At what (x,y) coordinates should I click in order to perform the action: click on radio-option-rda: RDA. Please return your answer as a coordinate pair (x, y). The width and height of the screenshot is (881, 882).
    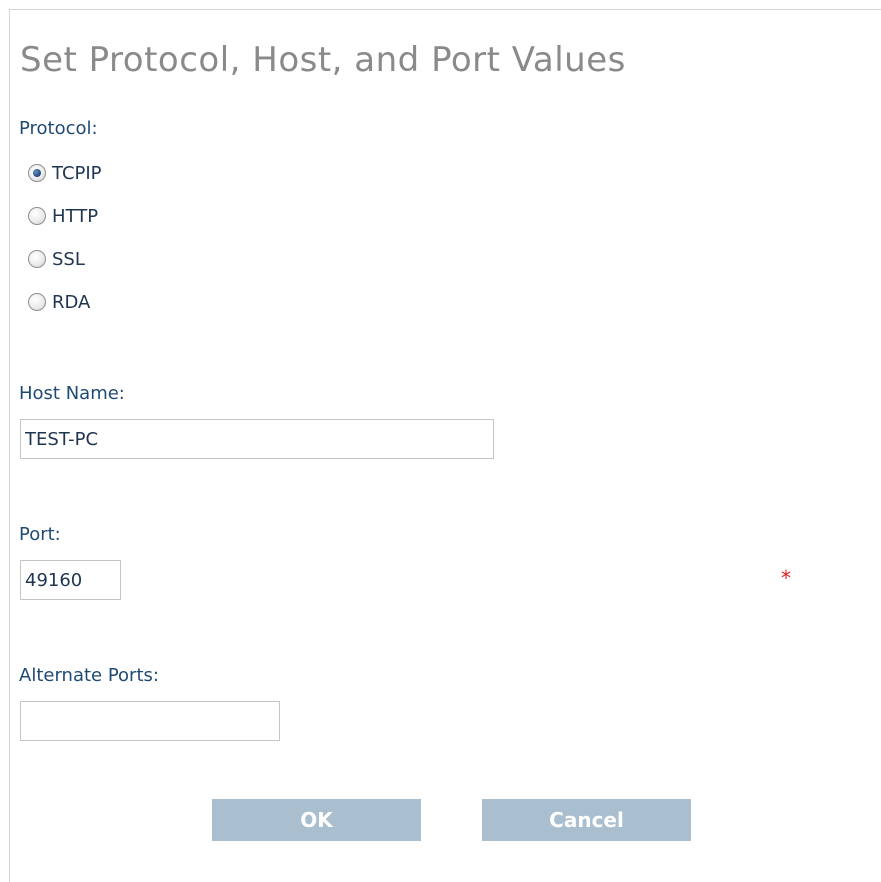
    Looking at the image, I should click on (59, 302).